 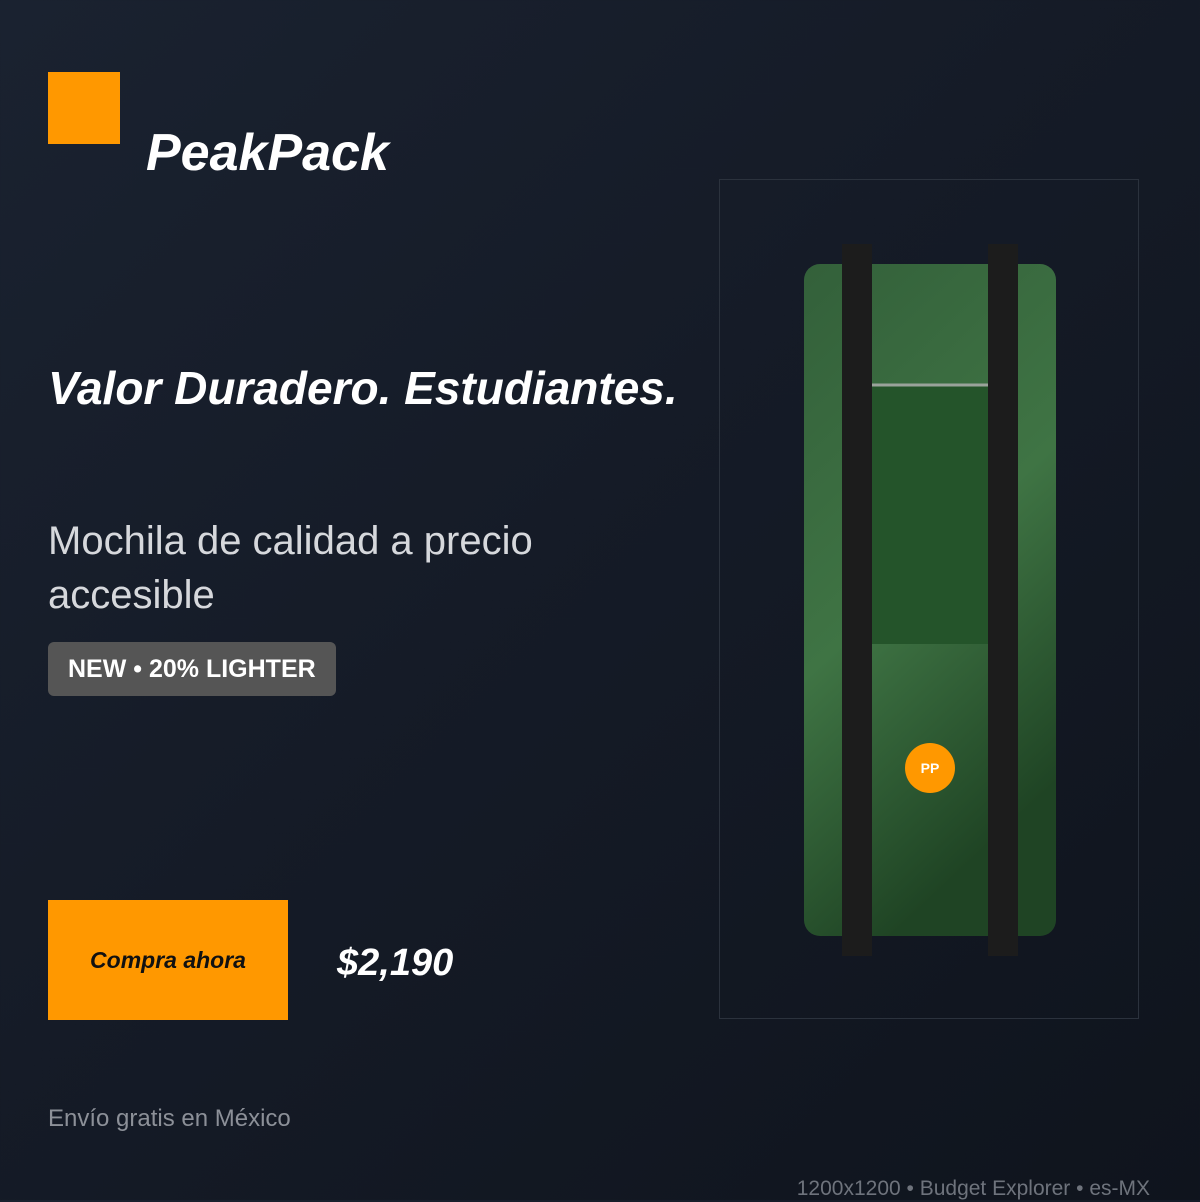 I want to click on backpack-front-panel, so click(x=930, y=514).